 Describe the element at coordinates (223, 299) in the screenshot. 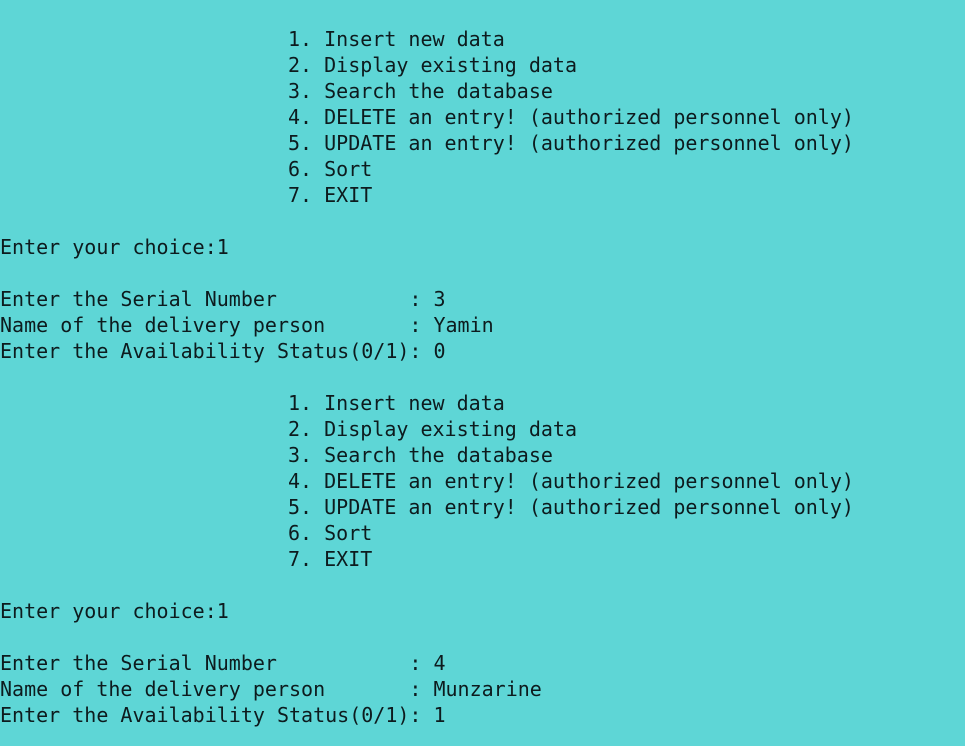

I see `serial-number-line: Enter the Serial Number : 3` at that location.